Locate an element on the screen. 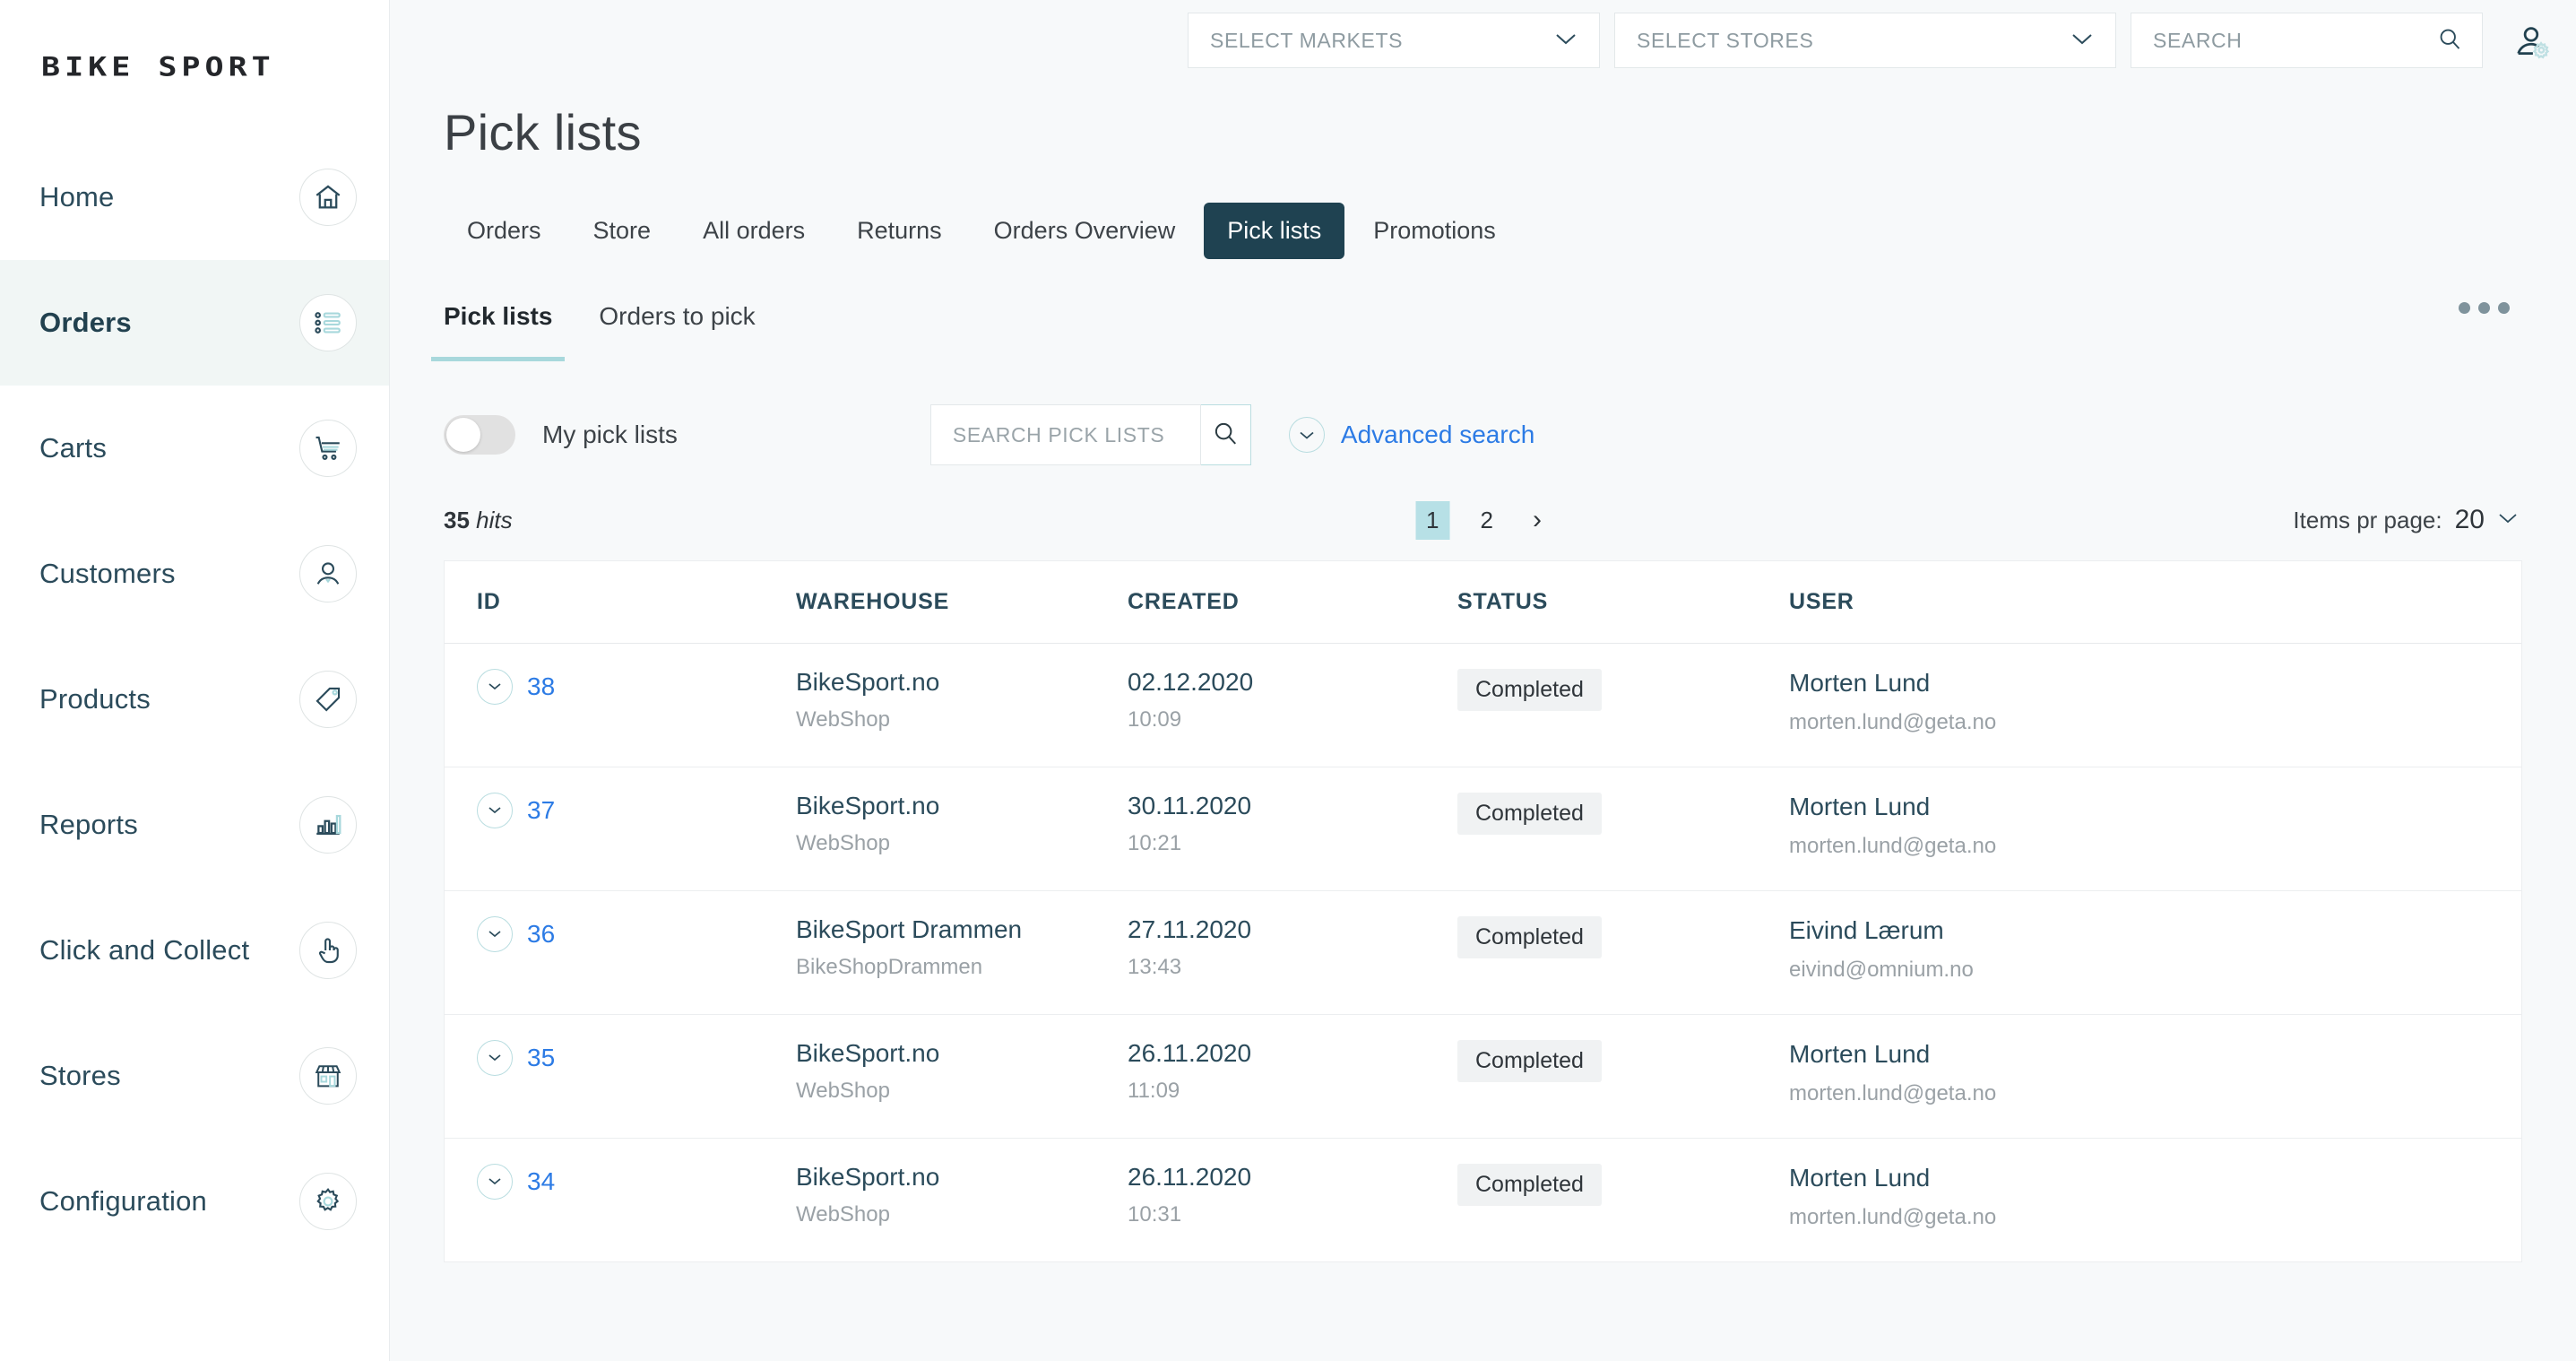 The image size is (2576, 1361). items-per-page-label: Items pr page: is located at coordinates (2367, 519).